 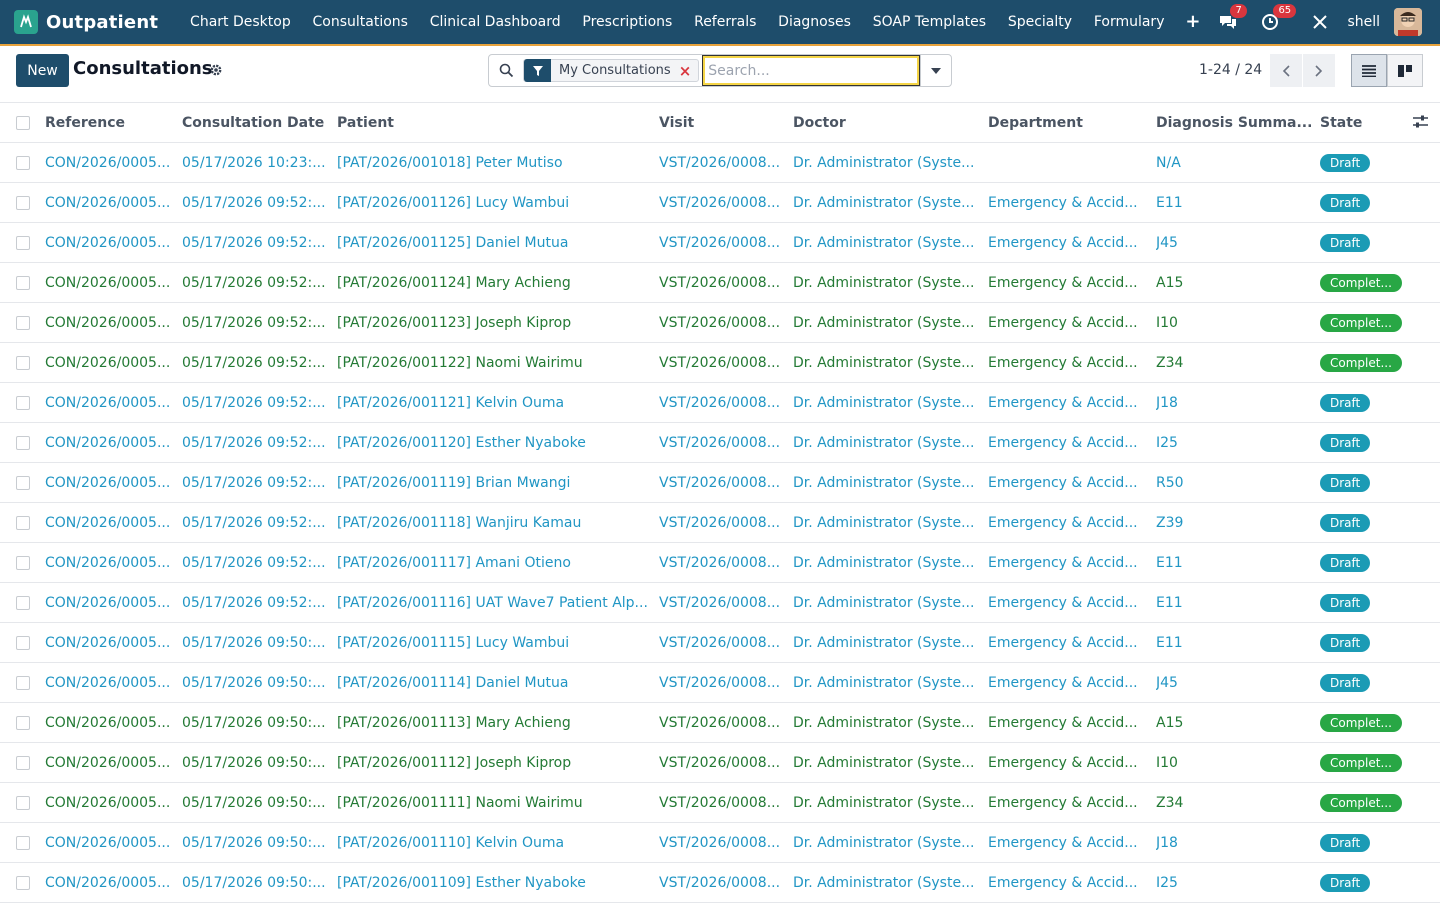 I want to click on cell-patient: [PAT/2026/001120] Esther Nyaboke, so click(x=495, y=443).